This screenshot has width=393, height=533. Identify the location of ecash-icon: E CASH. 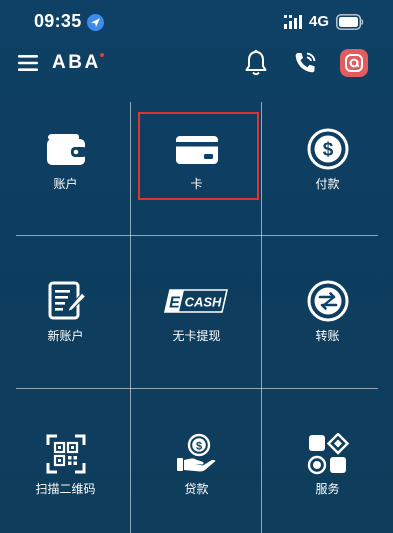
(196, 301).